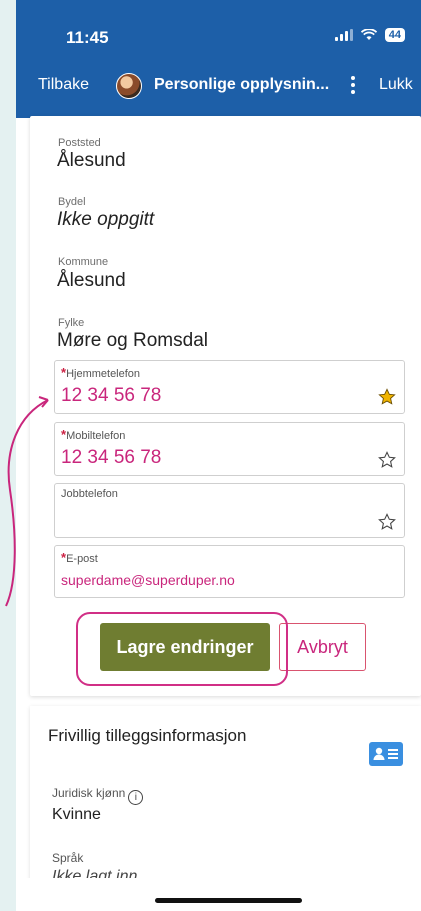  I want to click on mobile-phone-field: *Mobiltelefon 12 34 56 78, so click(229, 449).